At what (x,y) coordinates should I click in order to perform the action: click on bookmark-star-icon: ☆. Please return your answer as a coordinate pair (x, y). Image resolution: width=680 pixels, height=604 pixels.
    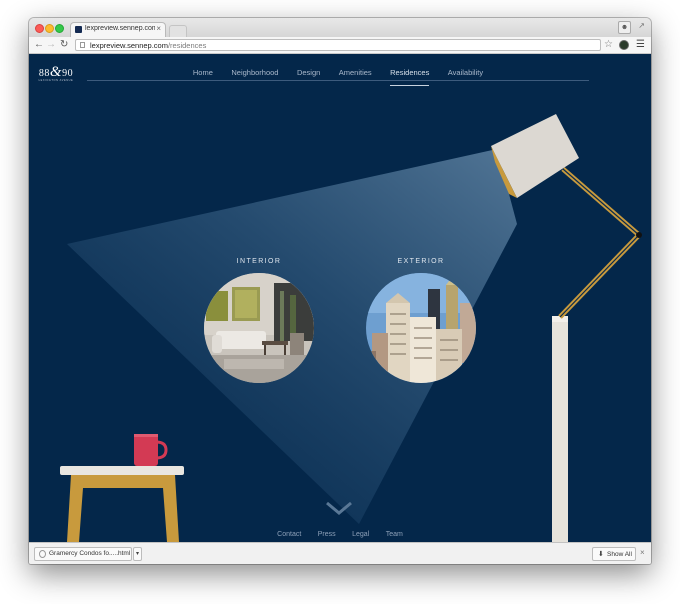
    Looking at the image, I should click on (608, 45).